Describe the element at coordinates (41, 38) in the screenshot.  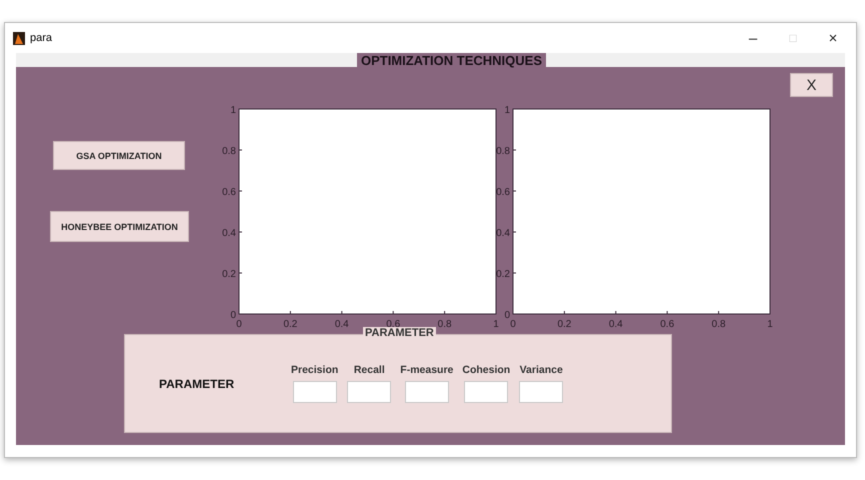
I see `window-title: para` at that location.